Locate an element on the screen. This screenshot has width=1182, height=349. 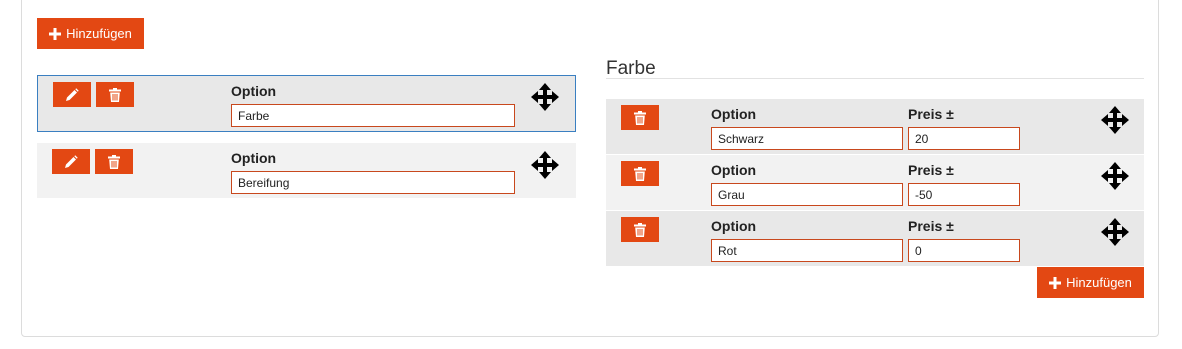
add-value-label: Hinzufügen is located at coordinates (1099, 282).